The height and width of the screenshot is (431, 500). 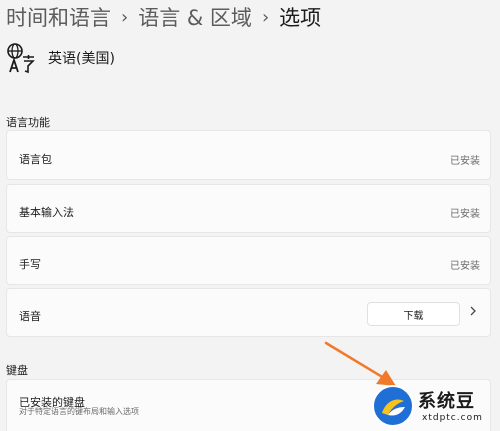 What do you see at coordinates (446, 401) in the screenshot?
I see `watermark-title: 系统豆` at bounding box center [446, 401].